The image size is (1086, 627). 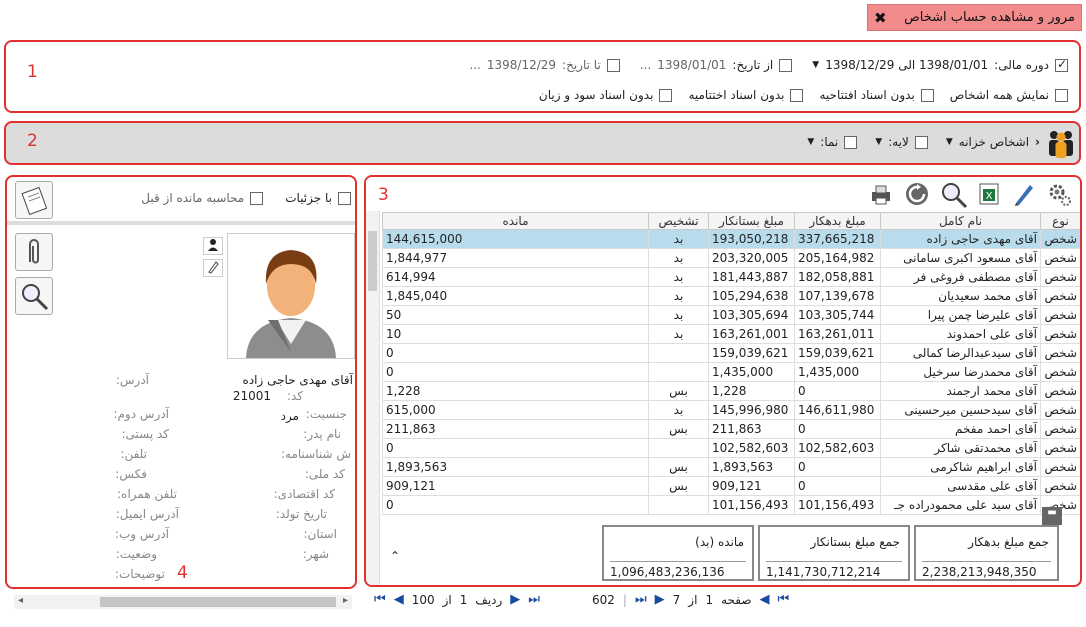 I want to click on grid-vertical-scrollbar, so click(x=373, y=398).